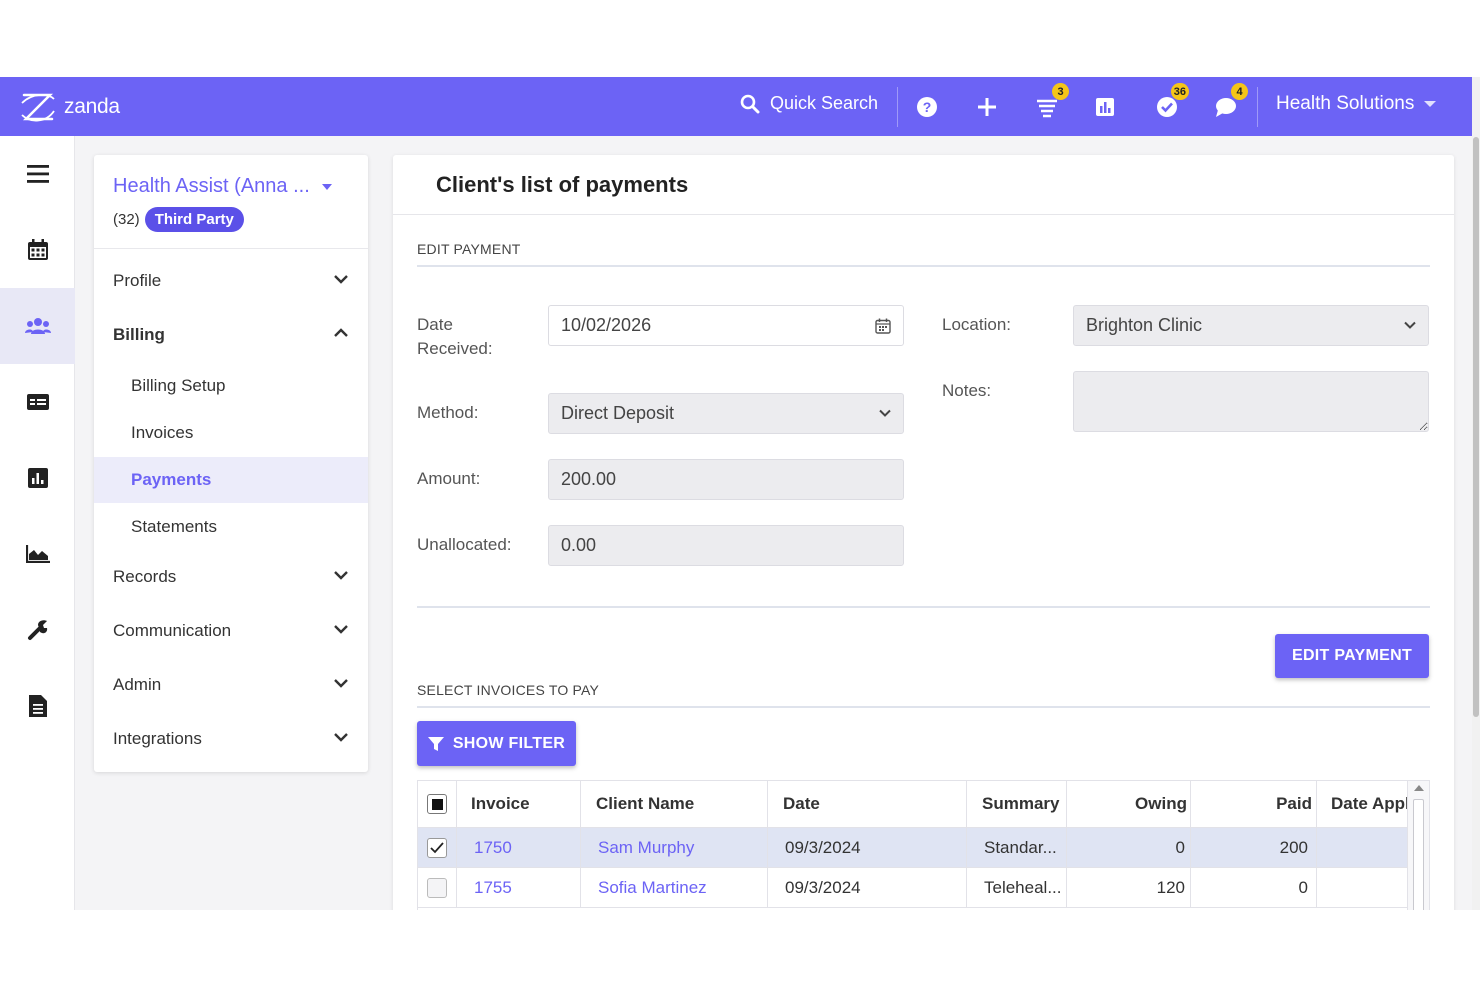 The height and width of the screenshot is (987, 1480). Describe the element at coordinates (1051, 102) in the screenshot. I see `task-list-button: 3` at that location.